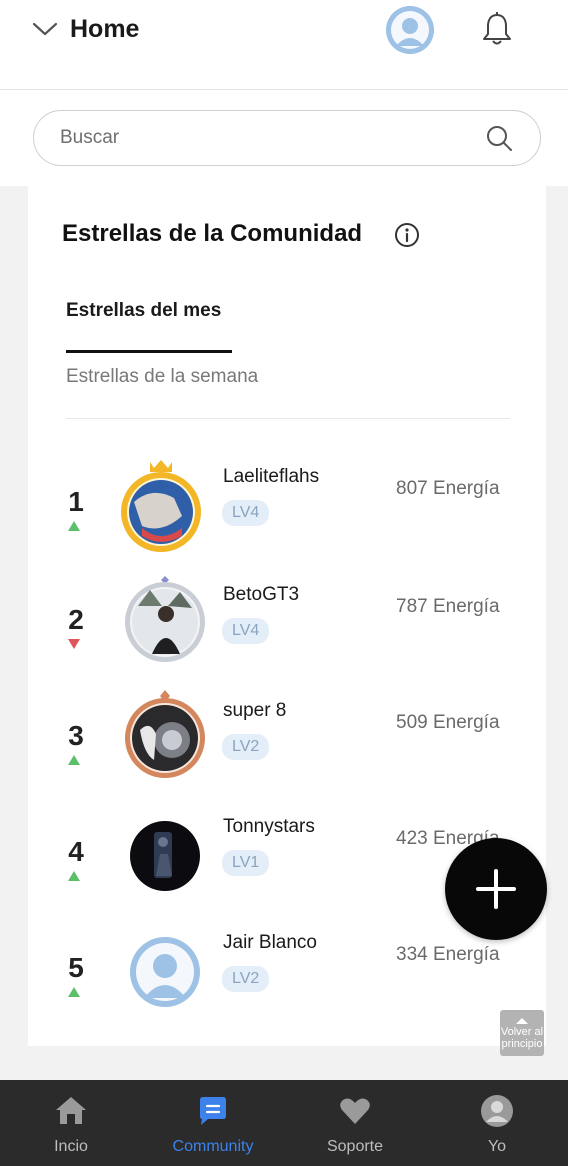 The width and height of the screenshot is (568, 1166). I want to click on nav-label: Soporte, so click(355, 1146).